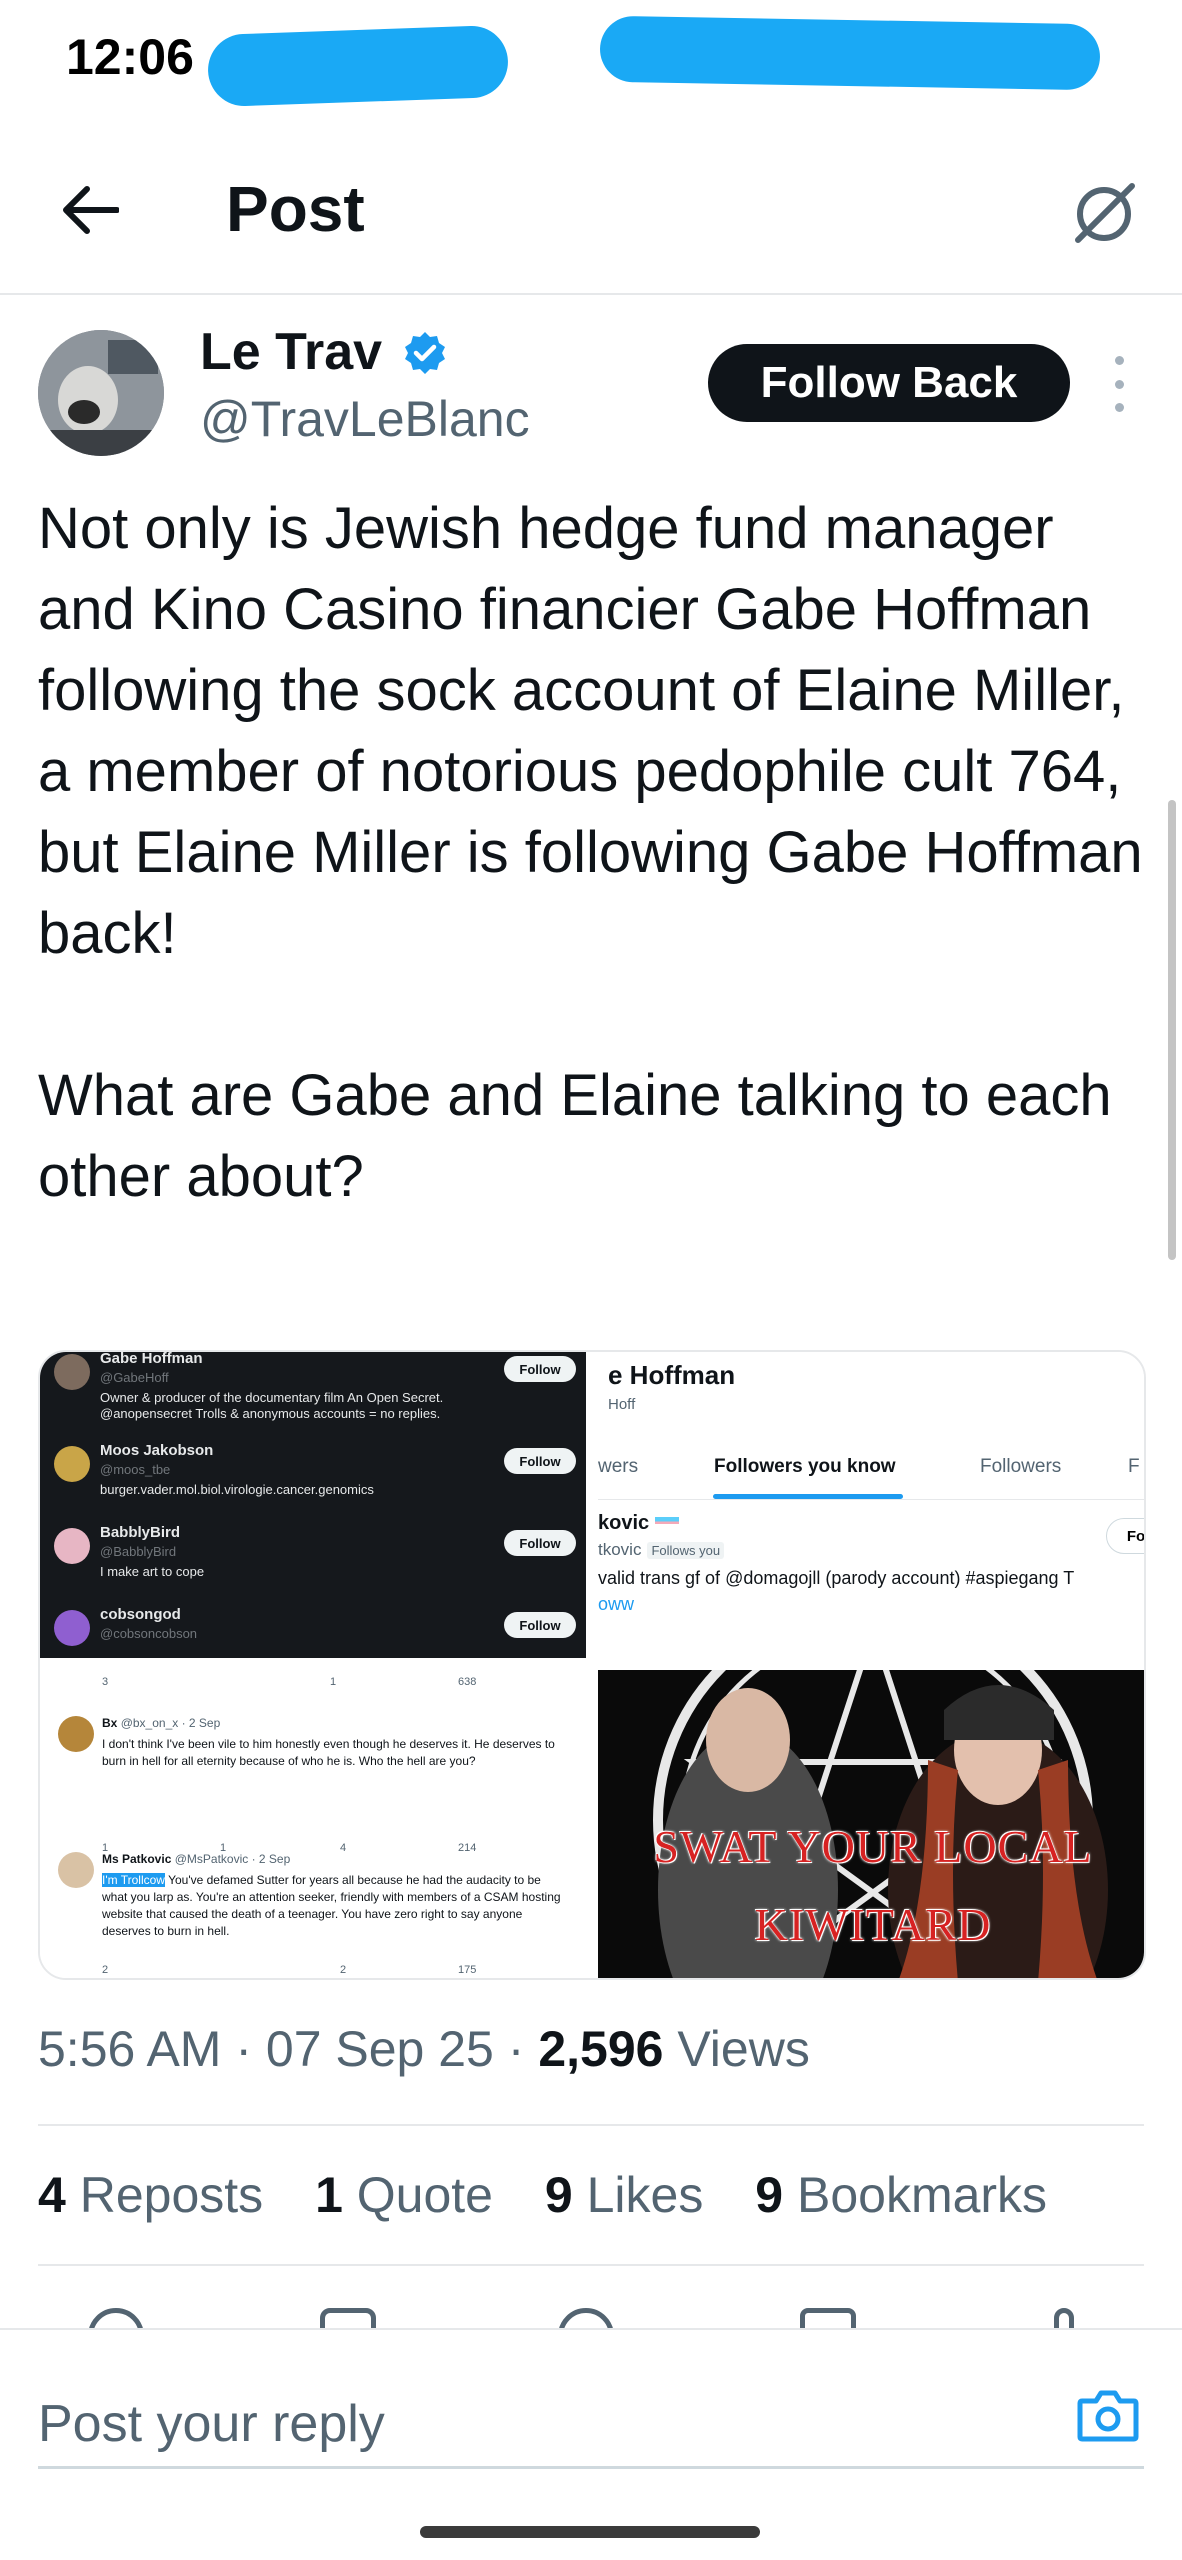 Image resolution: width=1182 pixels, height=2560 pixels. Describe the element at coordinates (116, 2319) in the screenshot. I see `reply-icon` at that location.